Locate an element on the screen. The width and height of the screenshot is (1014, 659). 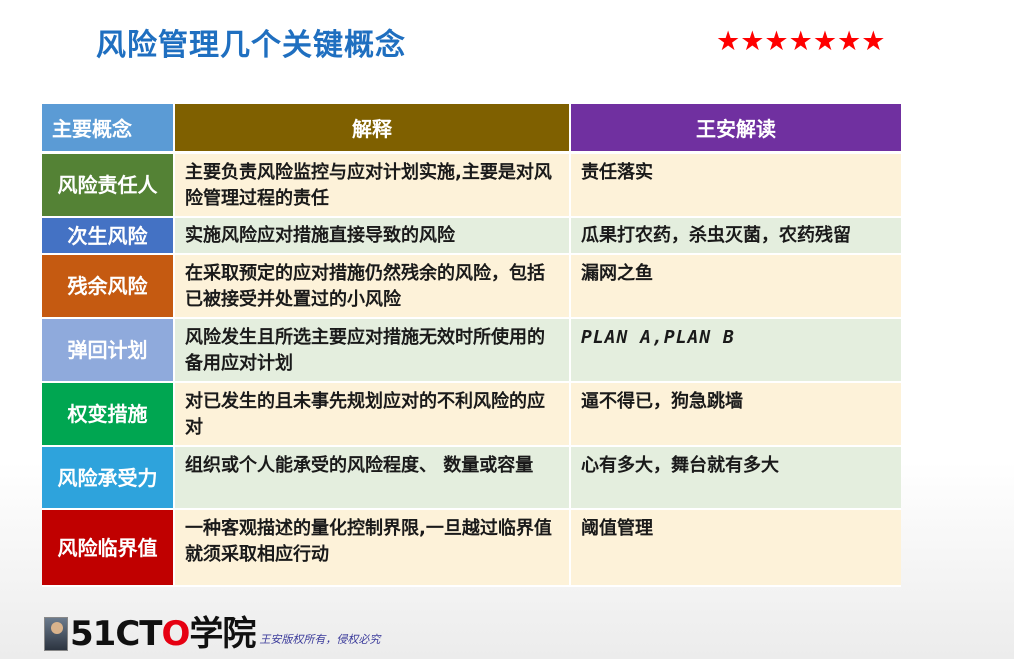
explanation-cell: 一种客观描述的量化控制界限,一旦越过临界值就须采取相应行动 is located at coordinates (373, 548).